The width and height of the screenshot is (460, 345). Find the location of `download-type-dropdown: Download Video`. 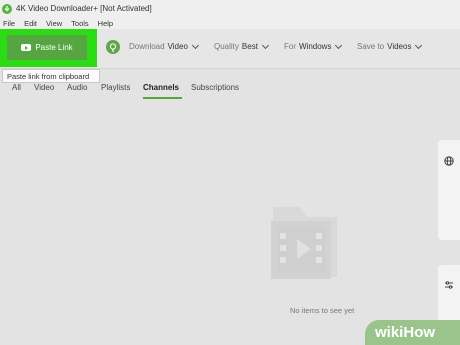

download-type-dropdown: Download Video is located at coordinates (164, 46).